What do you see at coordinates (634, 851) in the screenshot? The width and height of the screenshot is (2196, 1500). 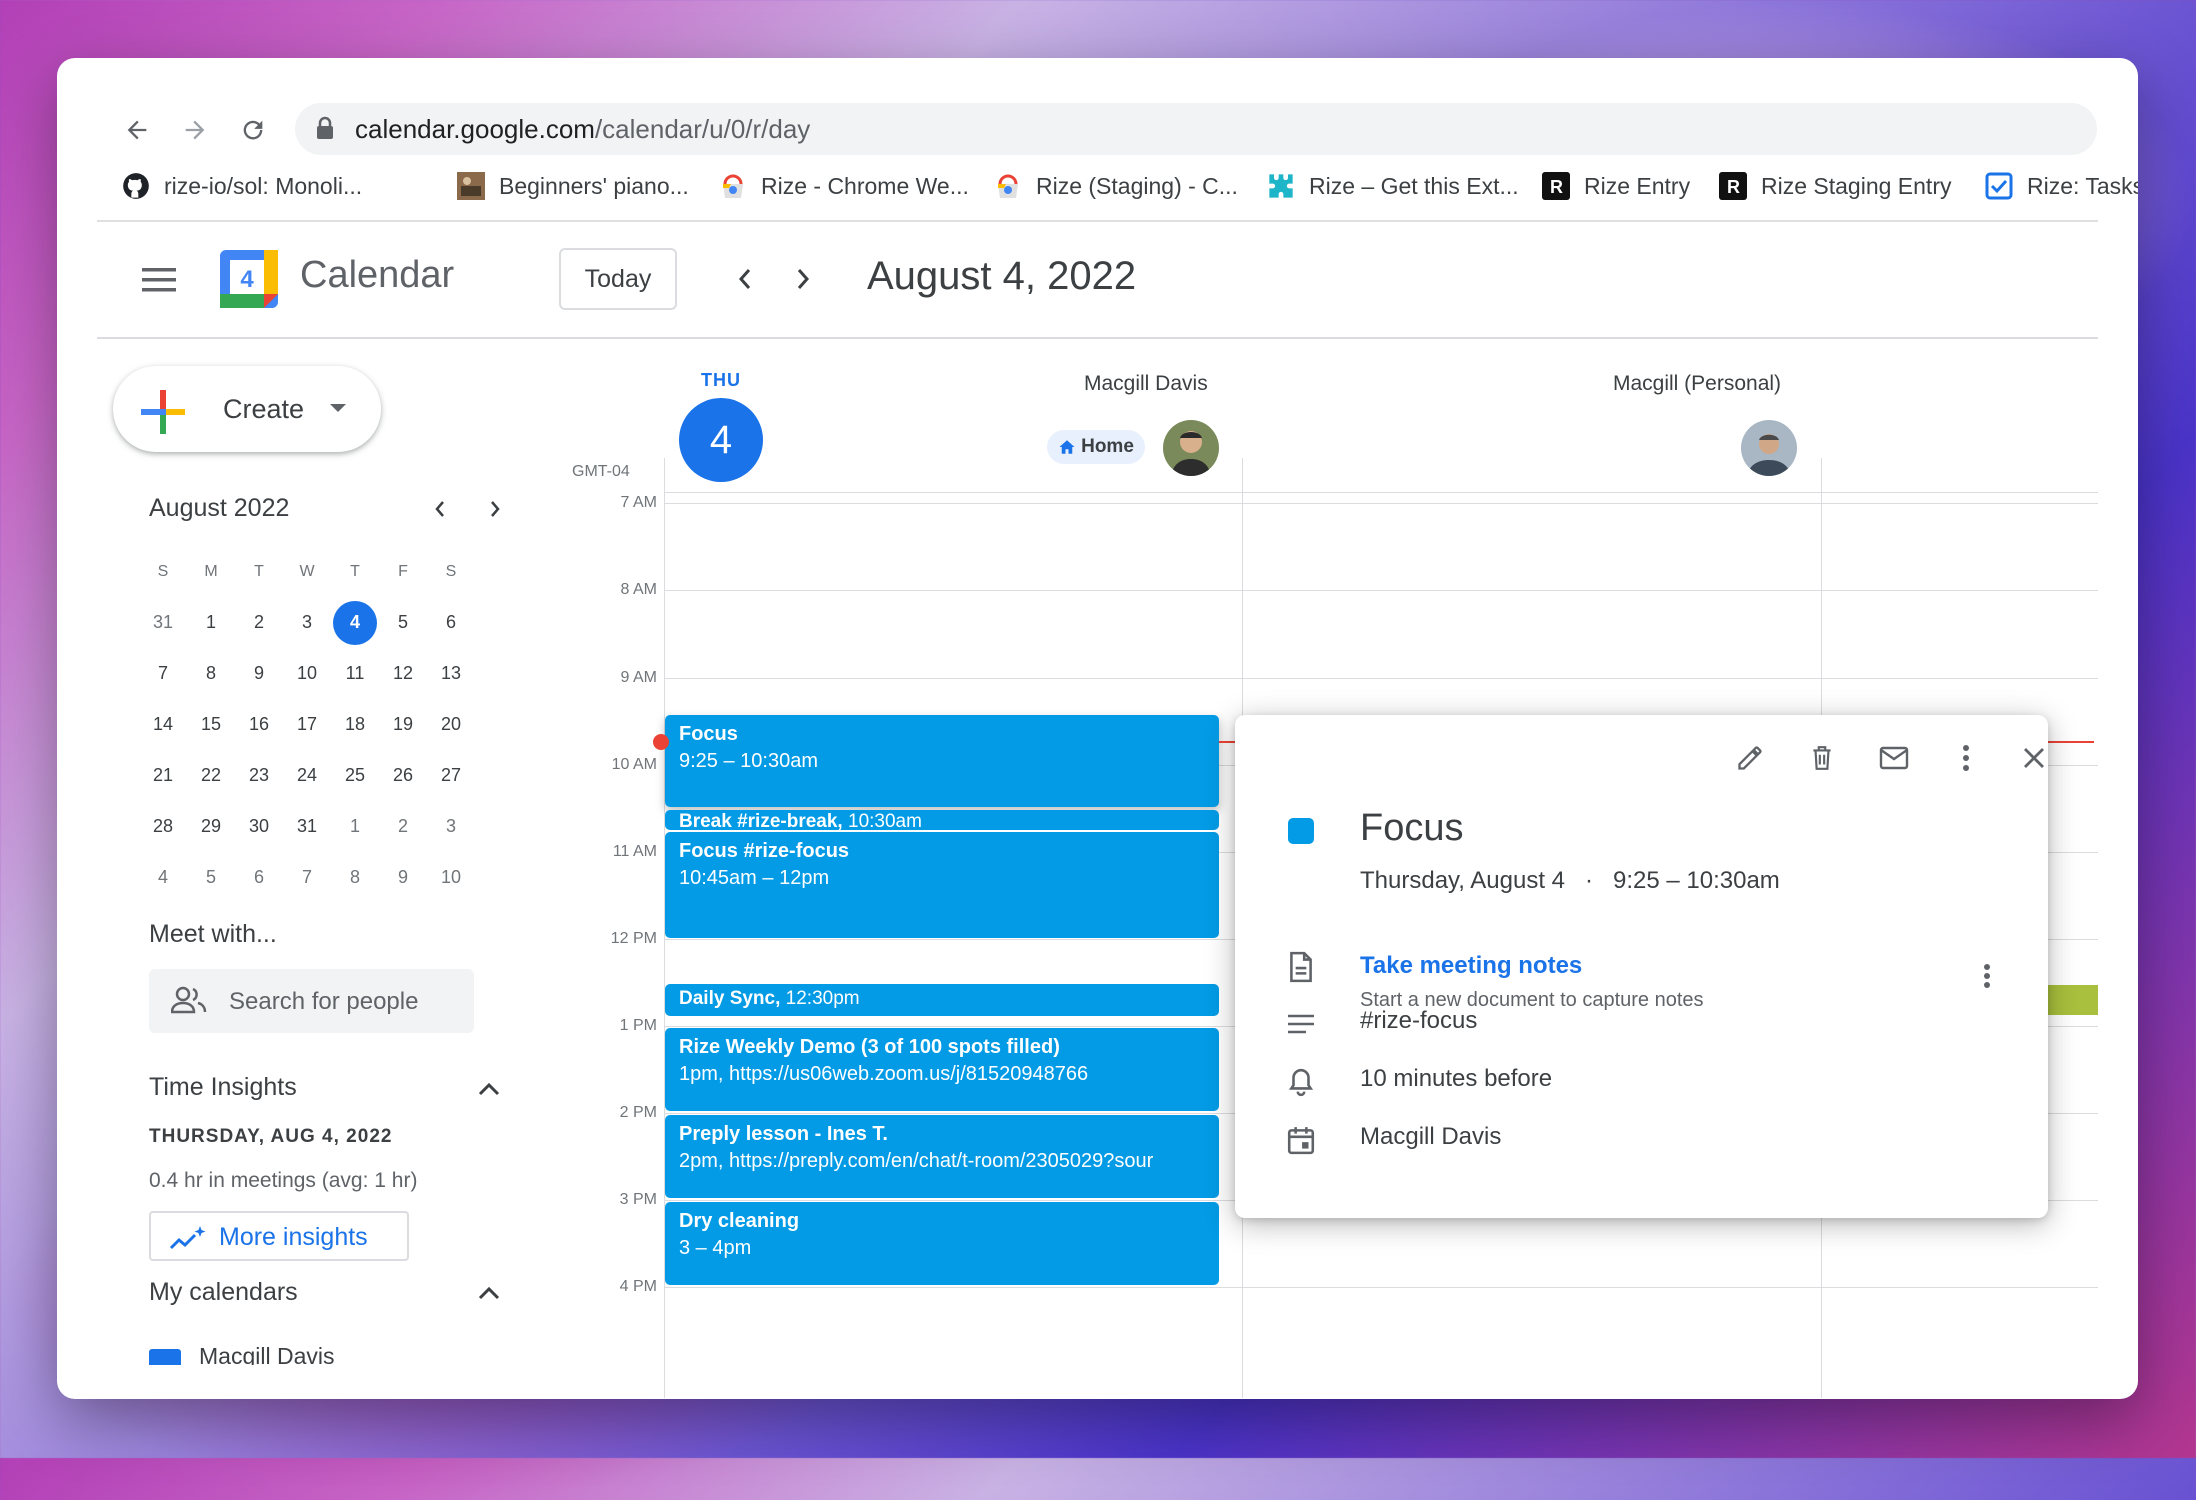 I see `hour-label: 11 AM` at bounding box center [634, 851].